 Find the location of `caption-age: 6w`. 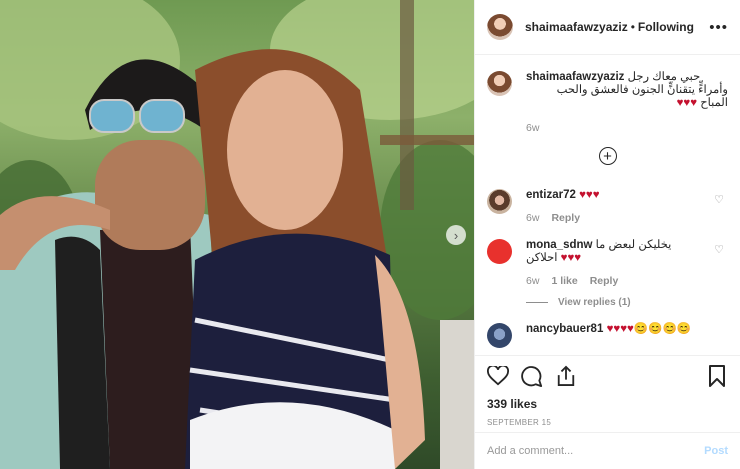

caption-age: 6w is located at coordinates (533, 128).